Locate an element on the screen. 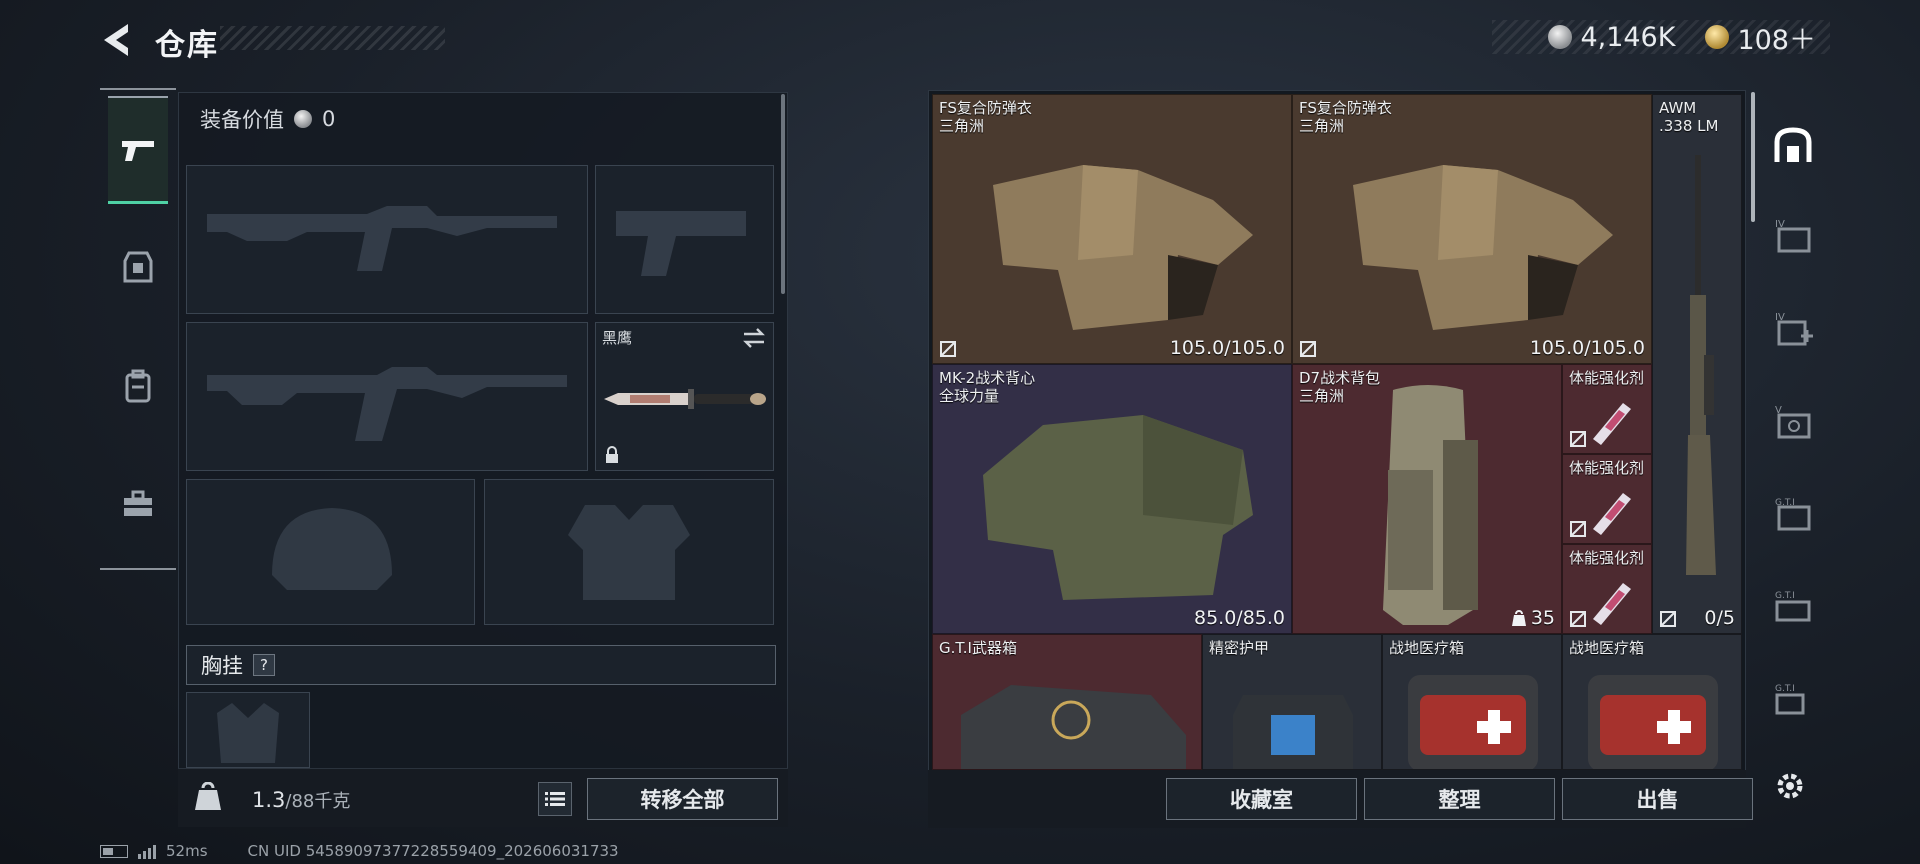 The height and width of the screenshot is (864, 1920). tab-weapons is located at coordinates (138, 150).